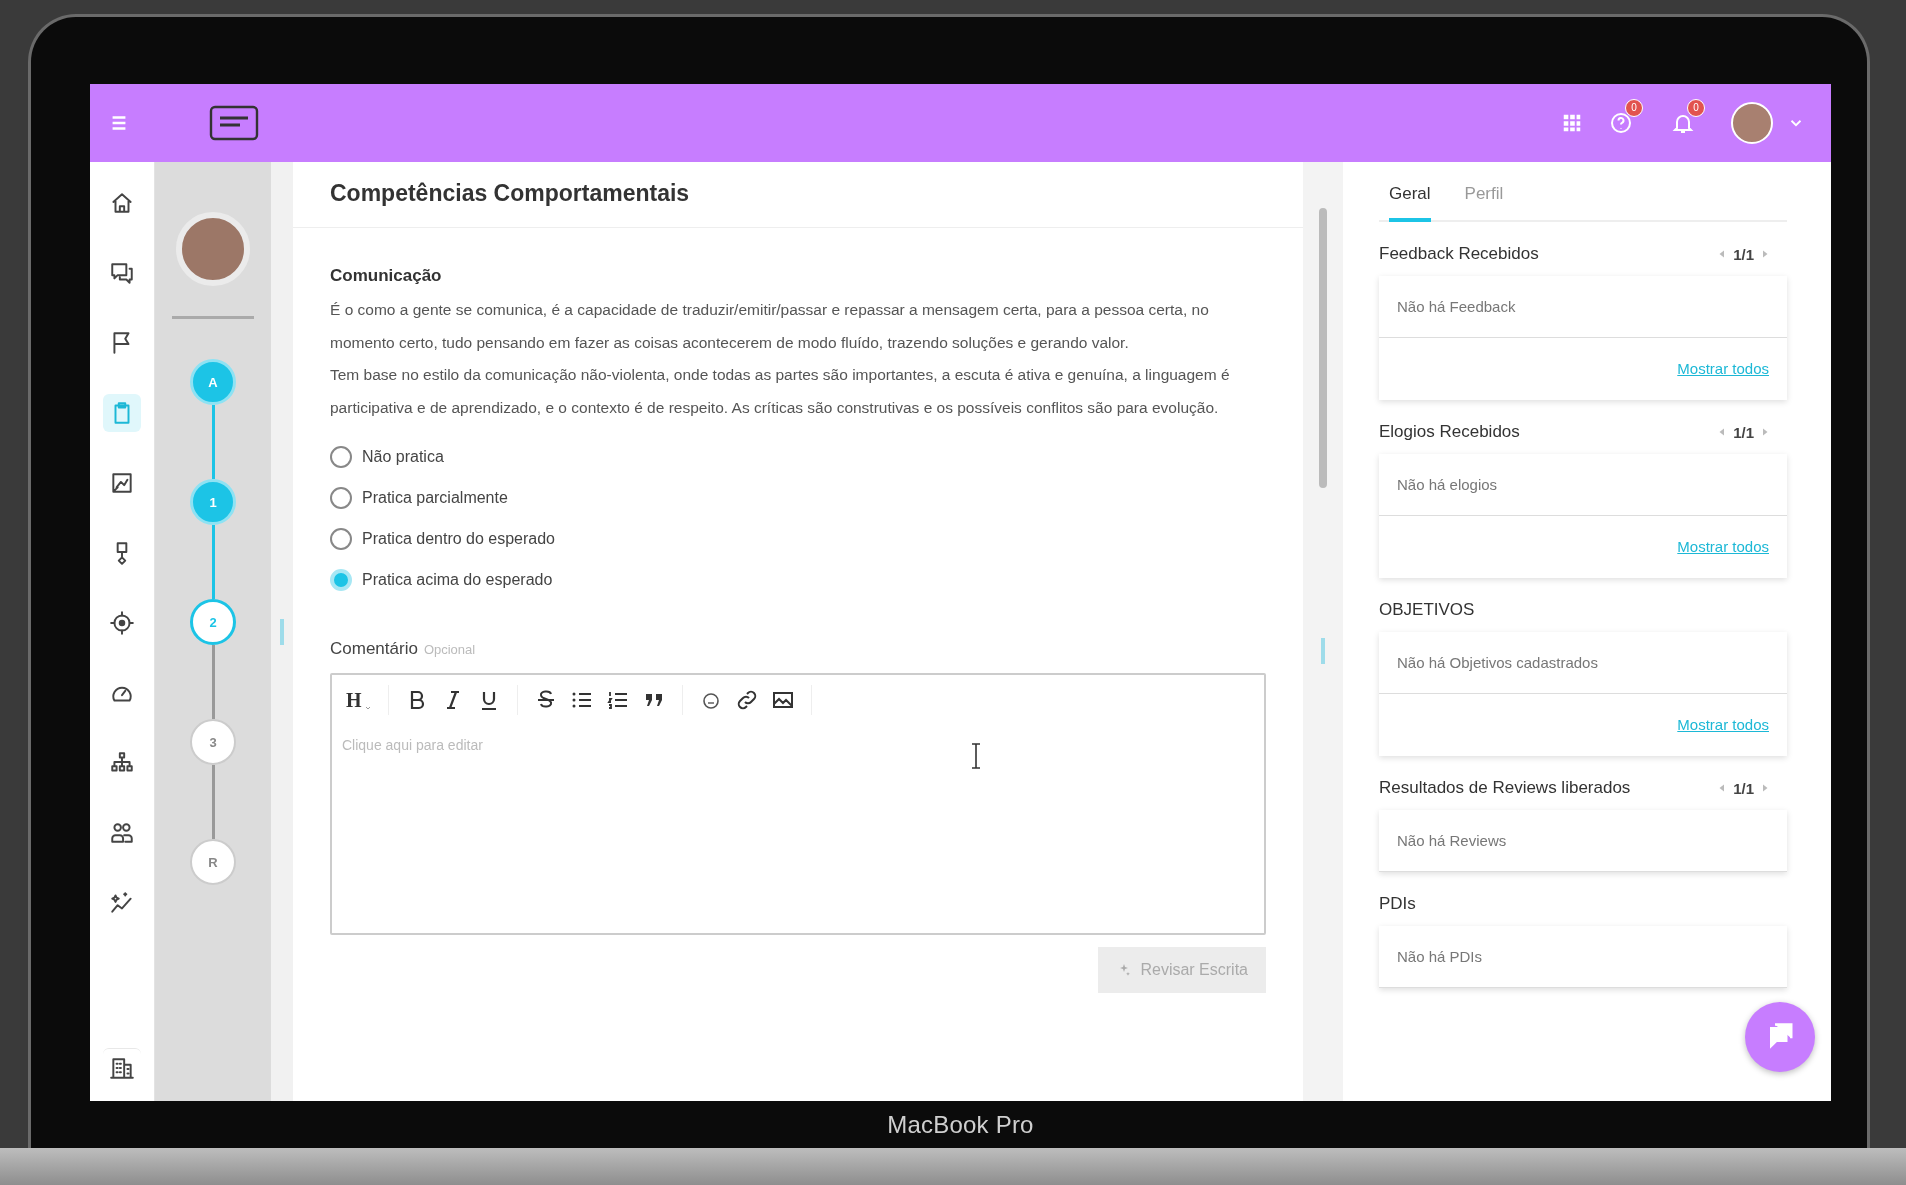 Image resolution: width=1906 pixels, height=1185 pixels. I want to click on logo-icon, so click(234, 123).